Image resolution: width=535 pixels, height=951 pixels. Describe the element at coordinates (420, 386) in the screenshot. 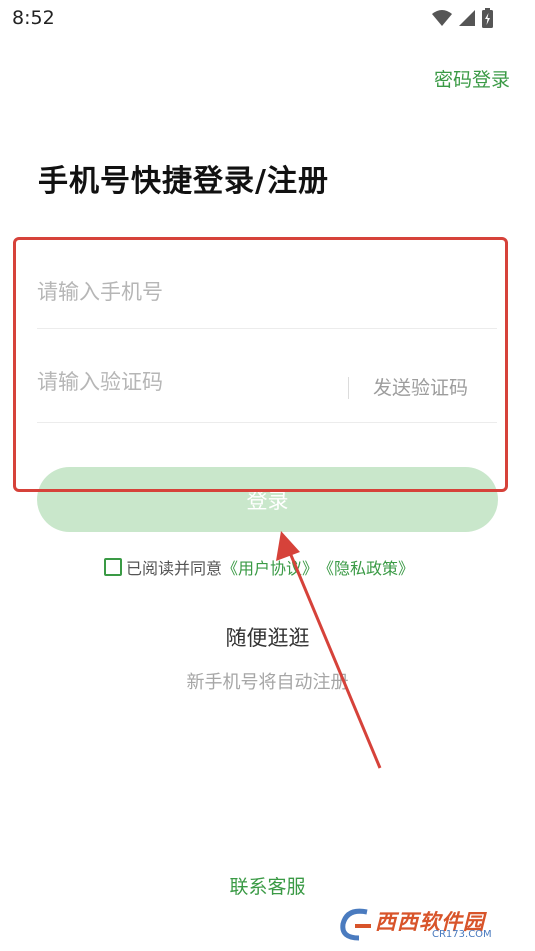

I see `send-code-button: 发送验证码` at that location.